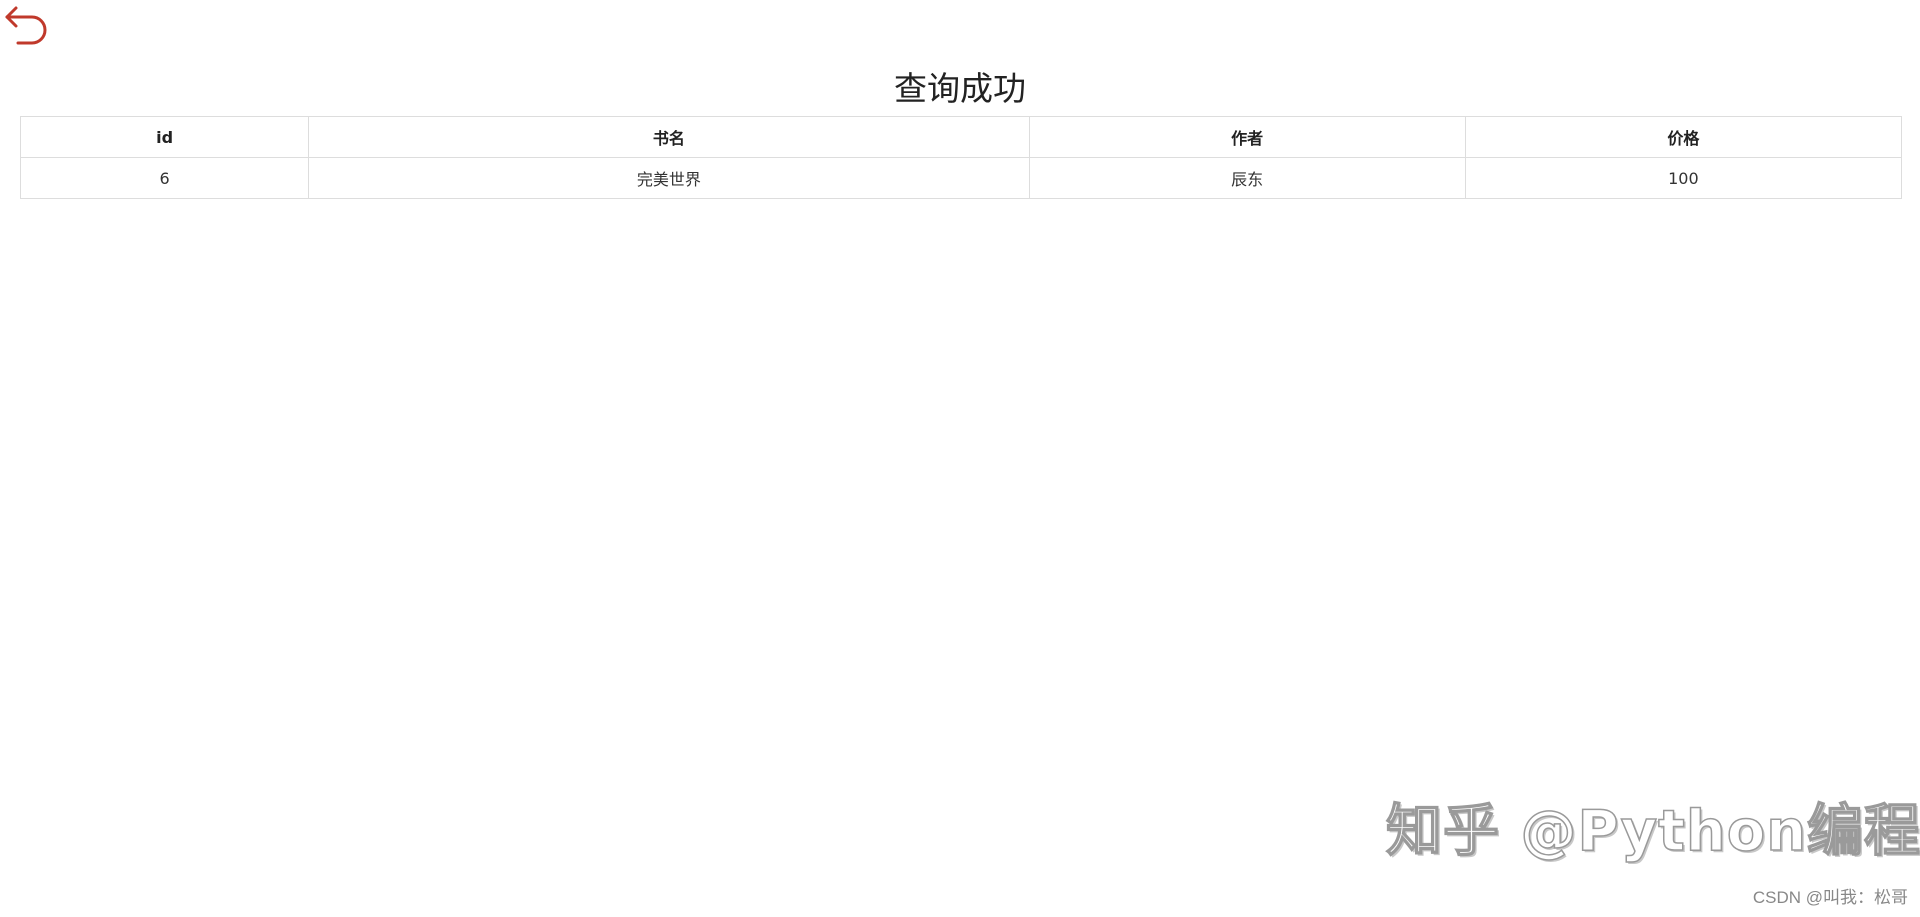  Describe the element at coordinates (669, 178) in the screenshot. I see `cell-book-name: 完美世界` at that location.